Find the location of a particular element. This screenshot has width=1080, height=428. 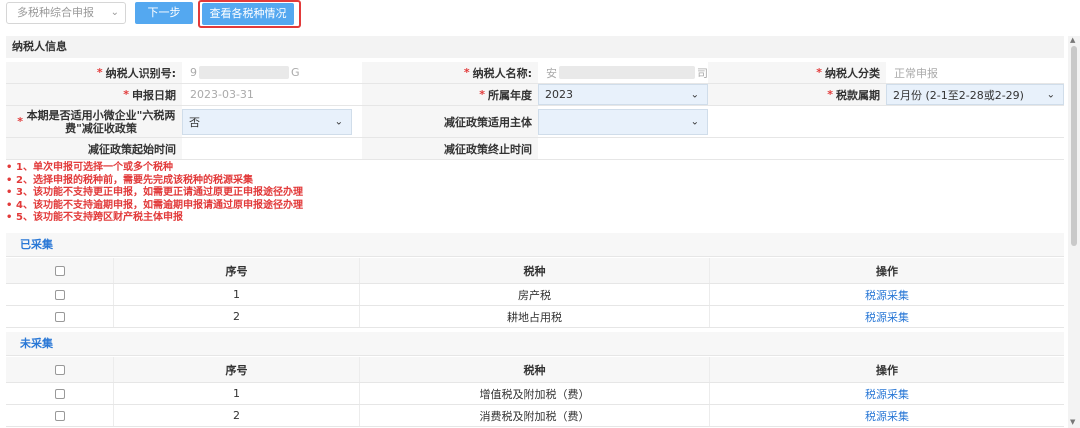

table-row: 2 耕地占用税 税源采集 is located at coordinates (535, 317).